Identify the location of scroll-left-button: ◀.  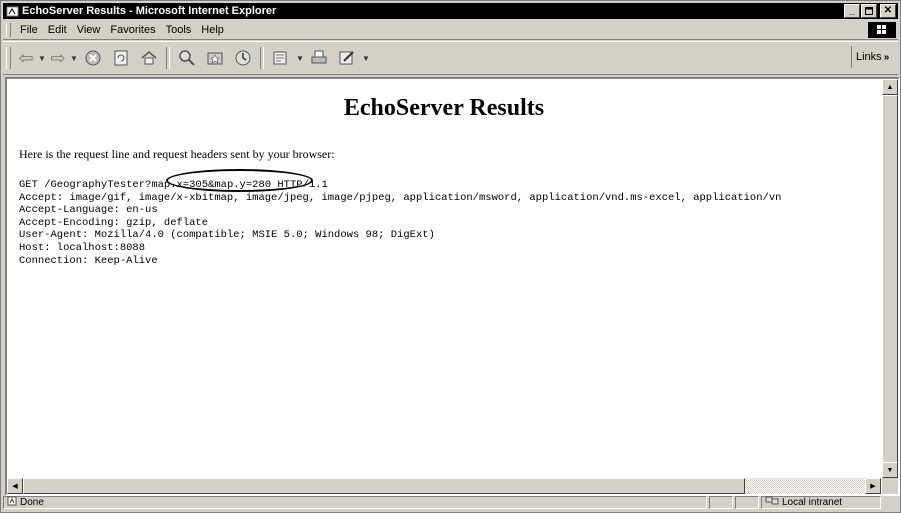
(15, 486).